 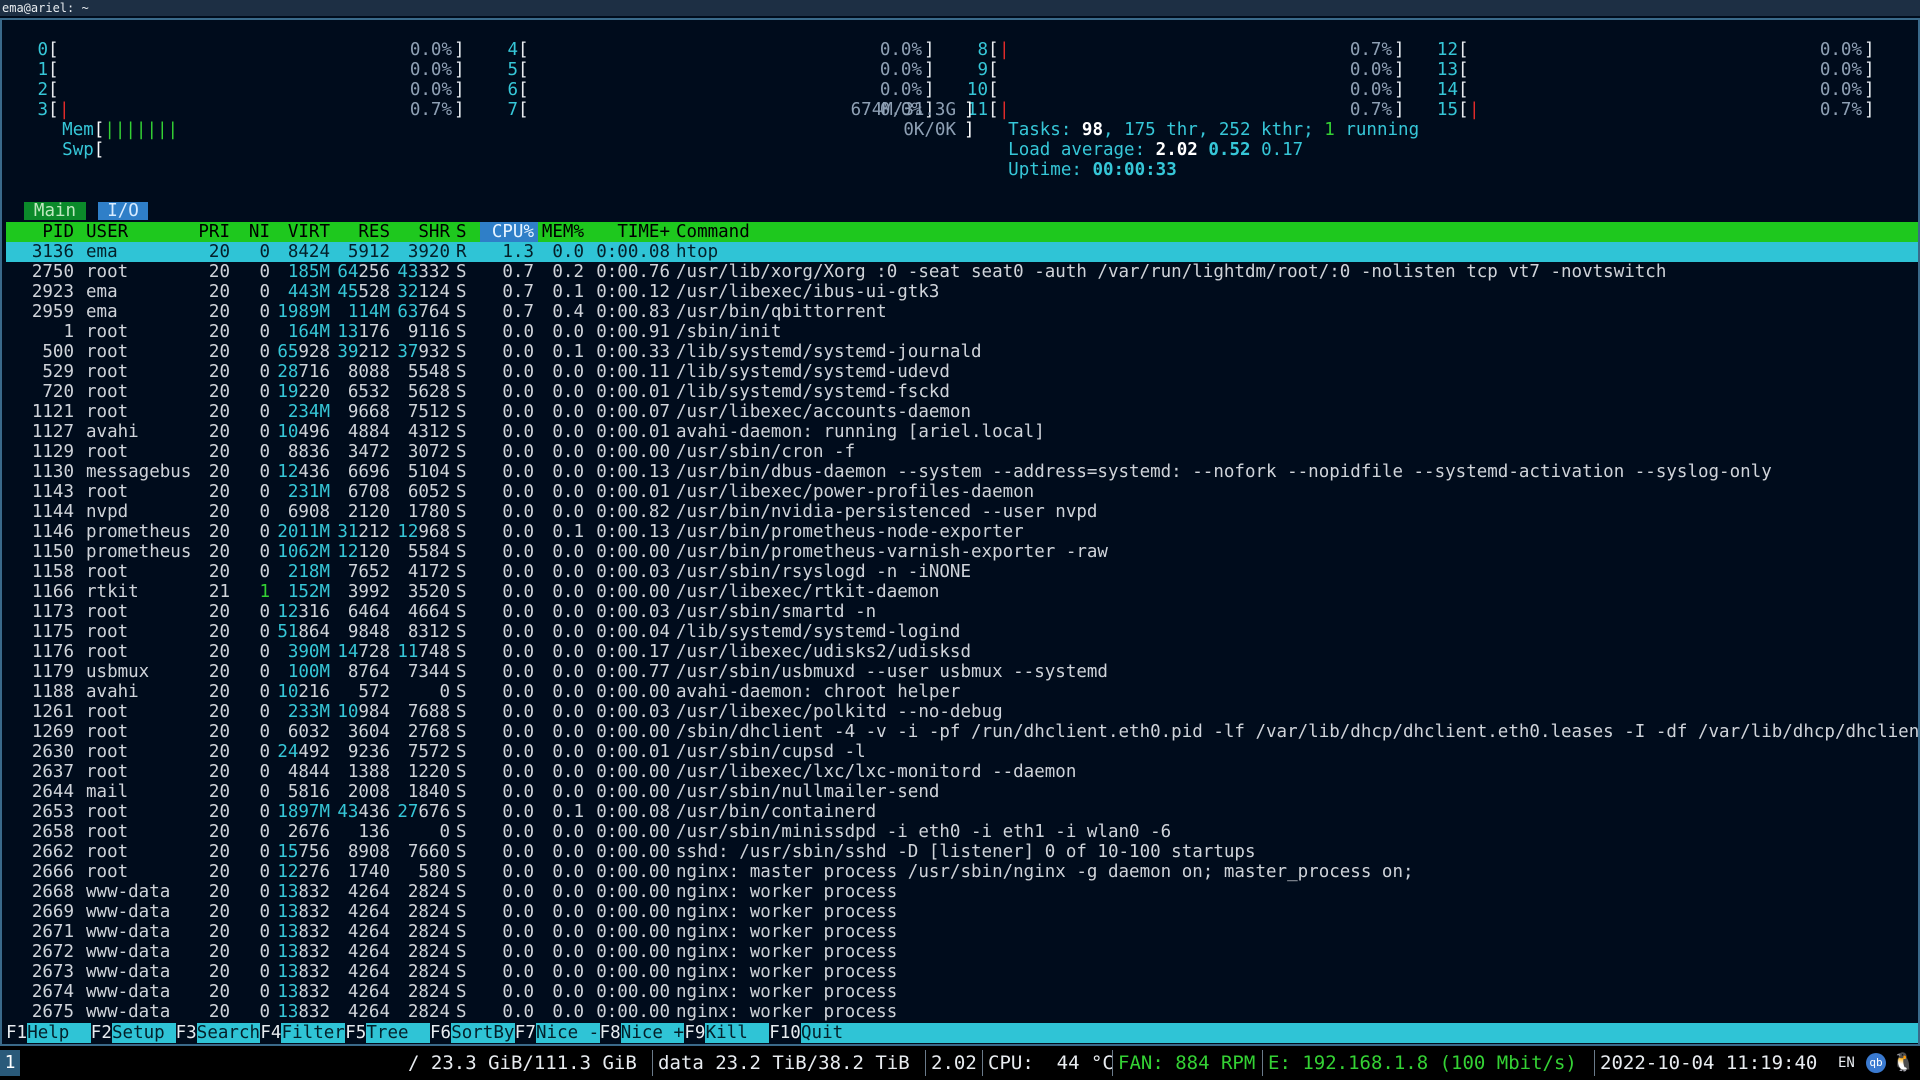 What do you see at coordinates (271, 1033) in the screenshot?
I see `fkey-f4: F4` at bounding box center [271, 1033].